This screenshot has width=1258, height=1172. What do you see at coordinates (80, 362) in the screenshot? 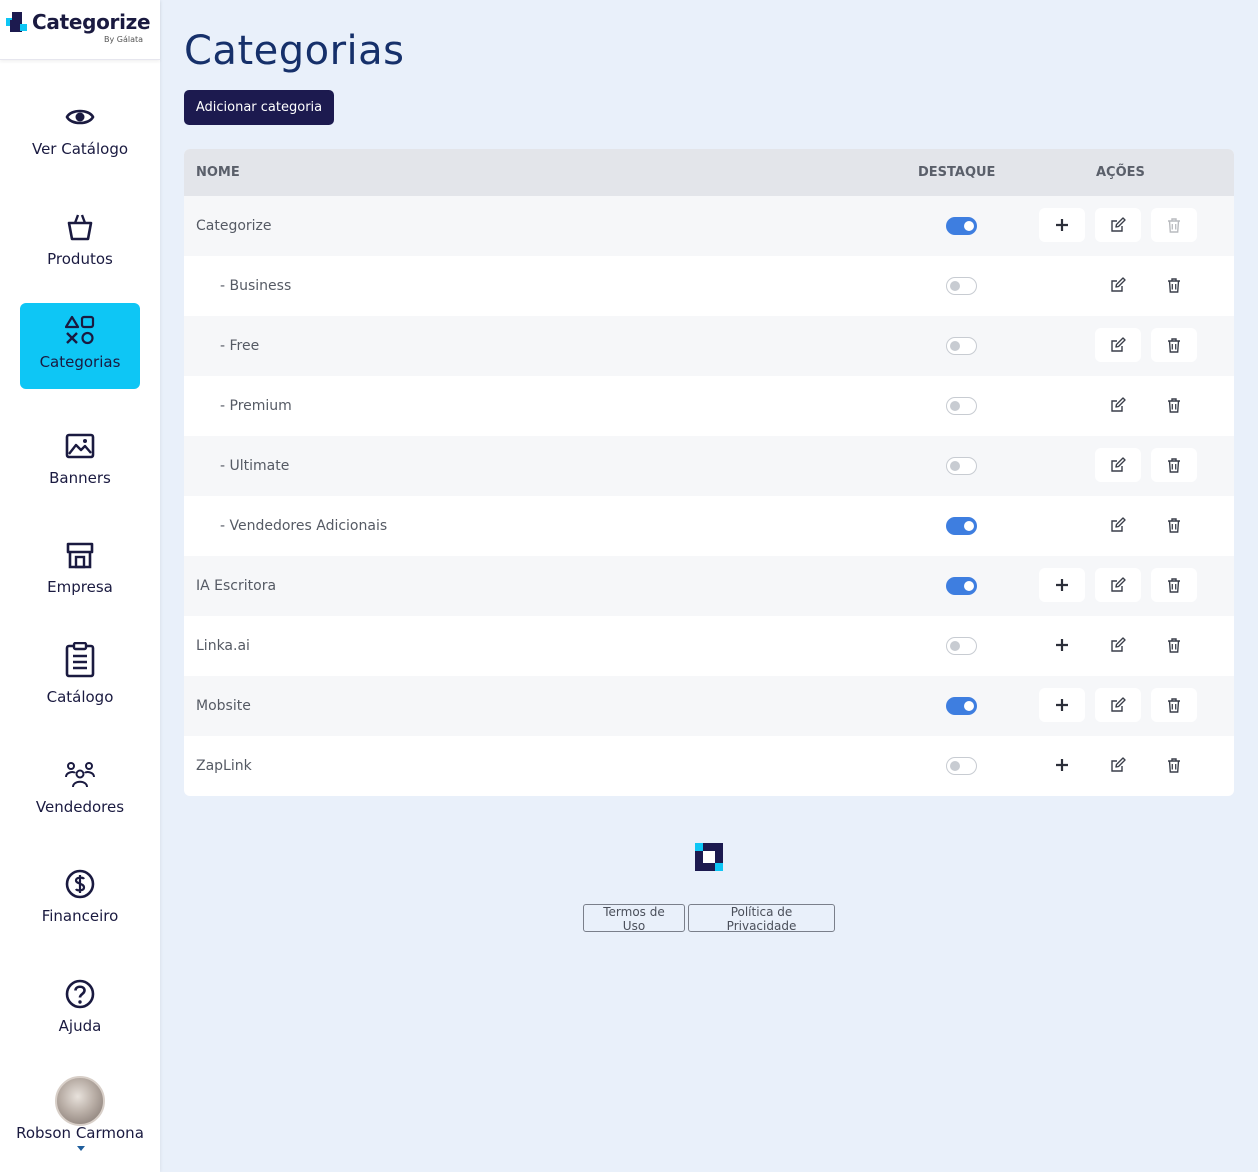
I see `sidebar-item-label: Categorias` at bounding box center [80, 362].